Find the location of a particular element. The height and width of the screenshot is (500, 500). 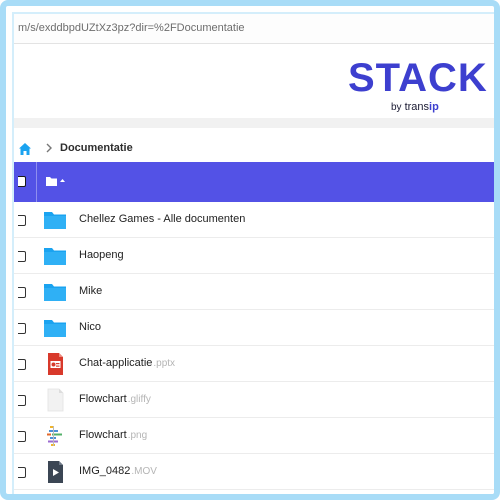

file-row: Chat-applicatie.pptx is located at coordinates (254, 364).